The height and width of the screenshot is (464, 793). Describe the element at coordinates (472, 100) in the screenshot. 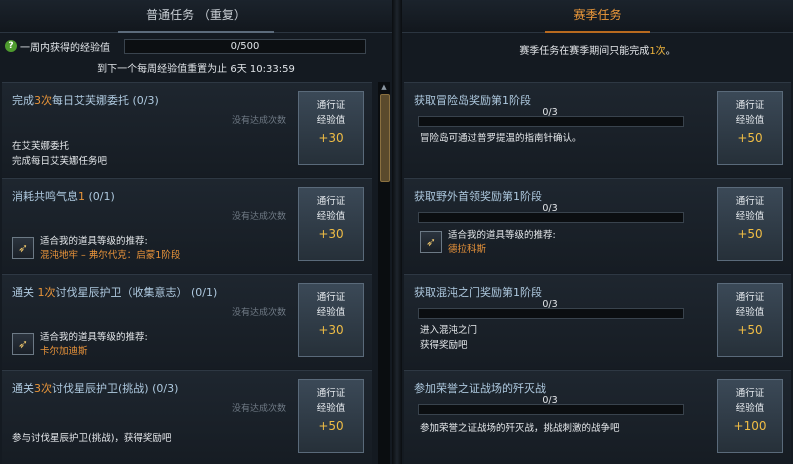

I see `quest-title: 获取冒险岛奖励第1阶段` at that location.